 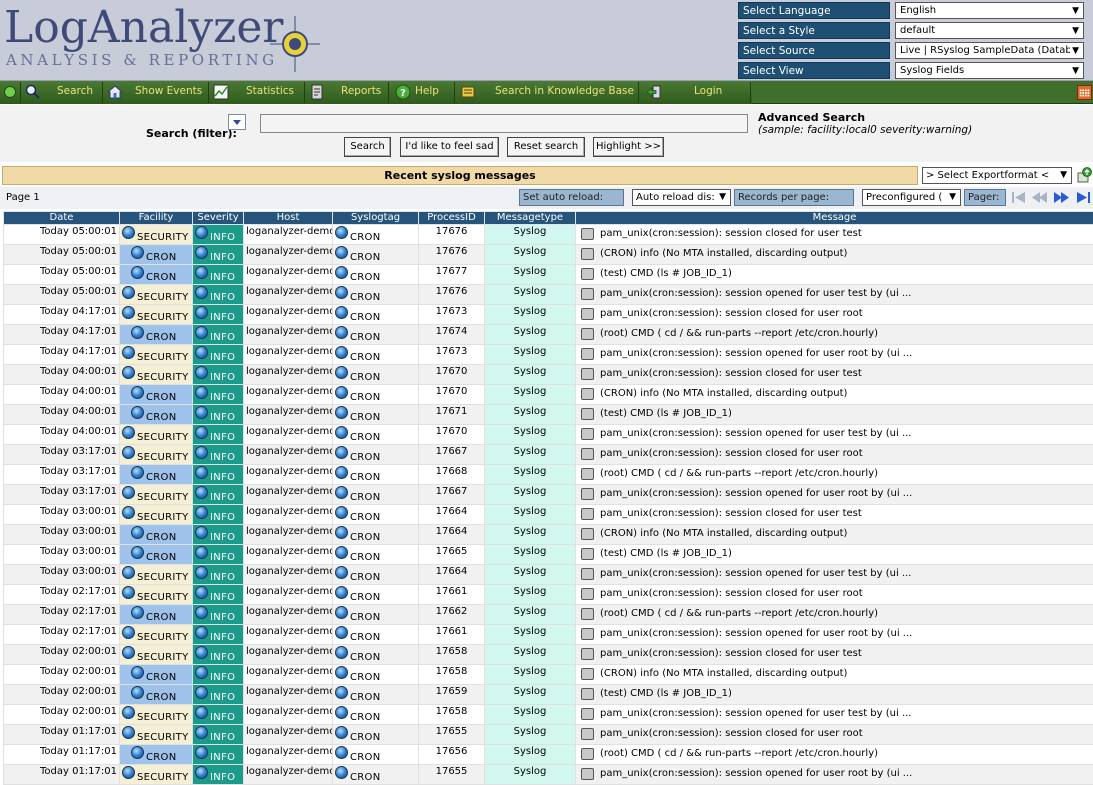 What do you see at coordinates (452, 675) in the screenshot?
I see `cell-processid: 17658` at bounding box center [452, 675].